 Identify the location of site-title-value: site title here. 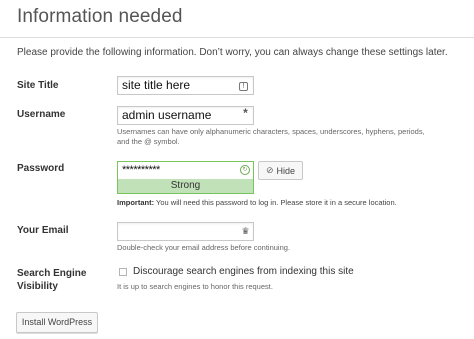
(156, 85).